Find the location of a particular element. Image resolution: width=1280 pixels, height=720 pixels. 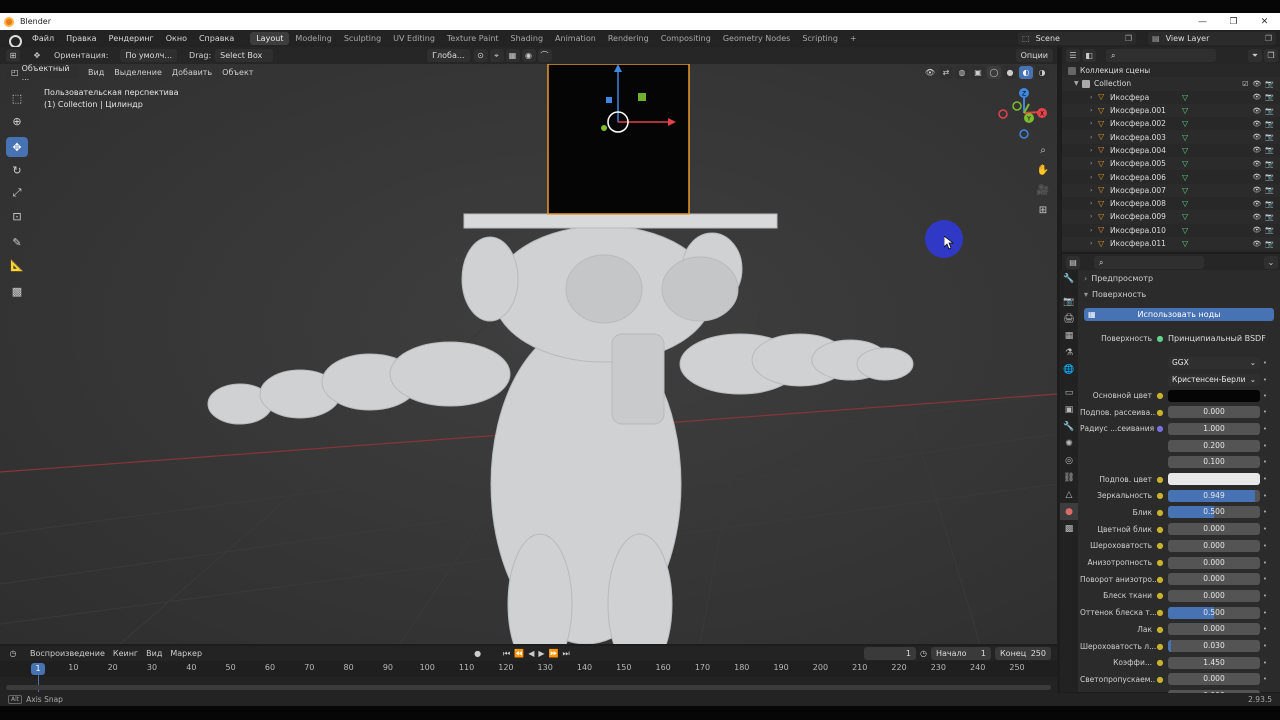

view-layer-selector: ▤ View Layer ❐ is located at coordinates (1212, 38).